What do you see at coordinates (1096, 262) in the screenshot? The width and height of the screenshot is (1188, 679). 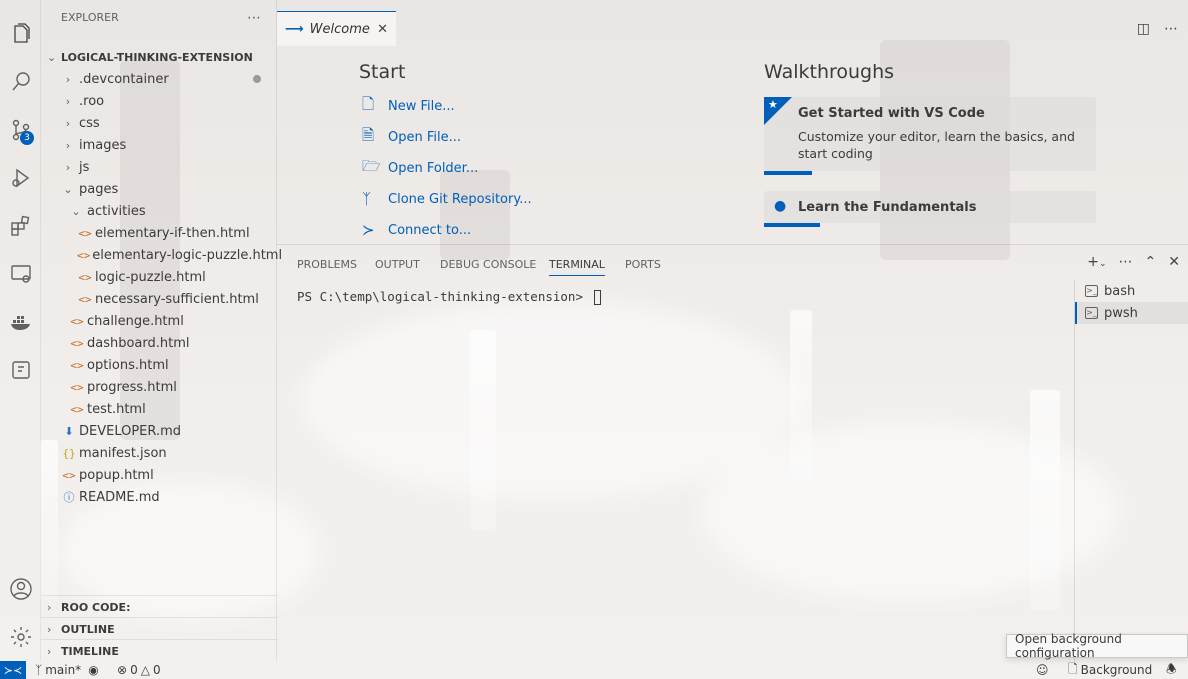 I see `new-terminal-icon: +⌄` at bounding box center [1096, 262].